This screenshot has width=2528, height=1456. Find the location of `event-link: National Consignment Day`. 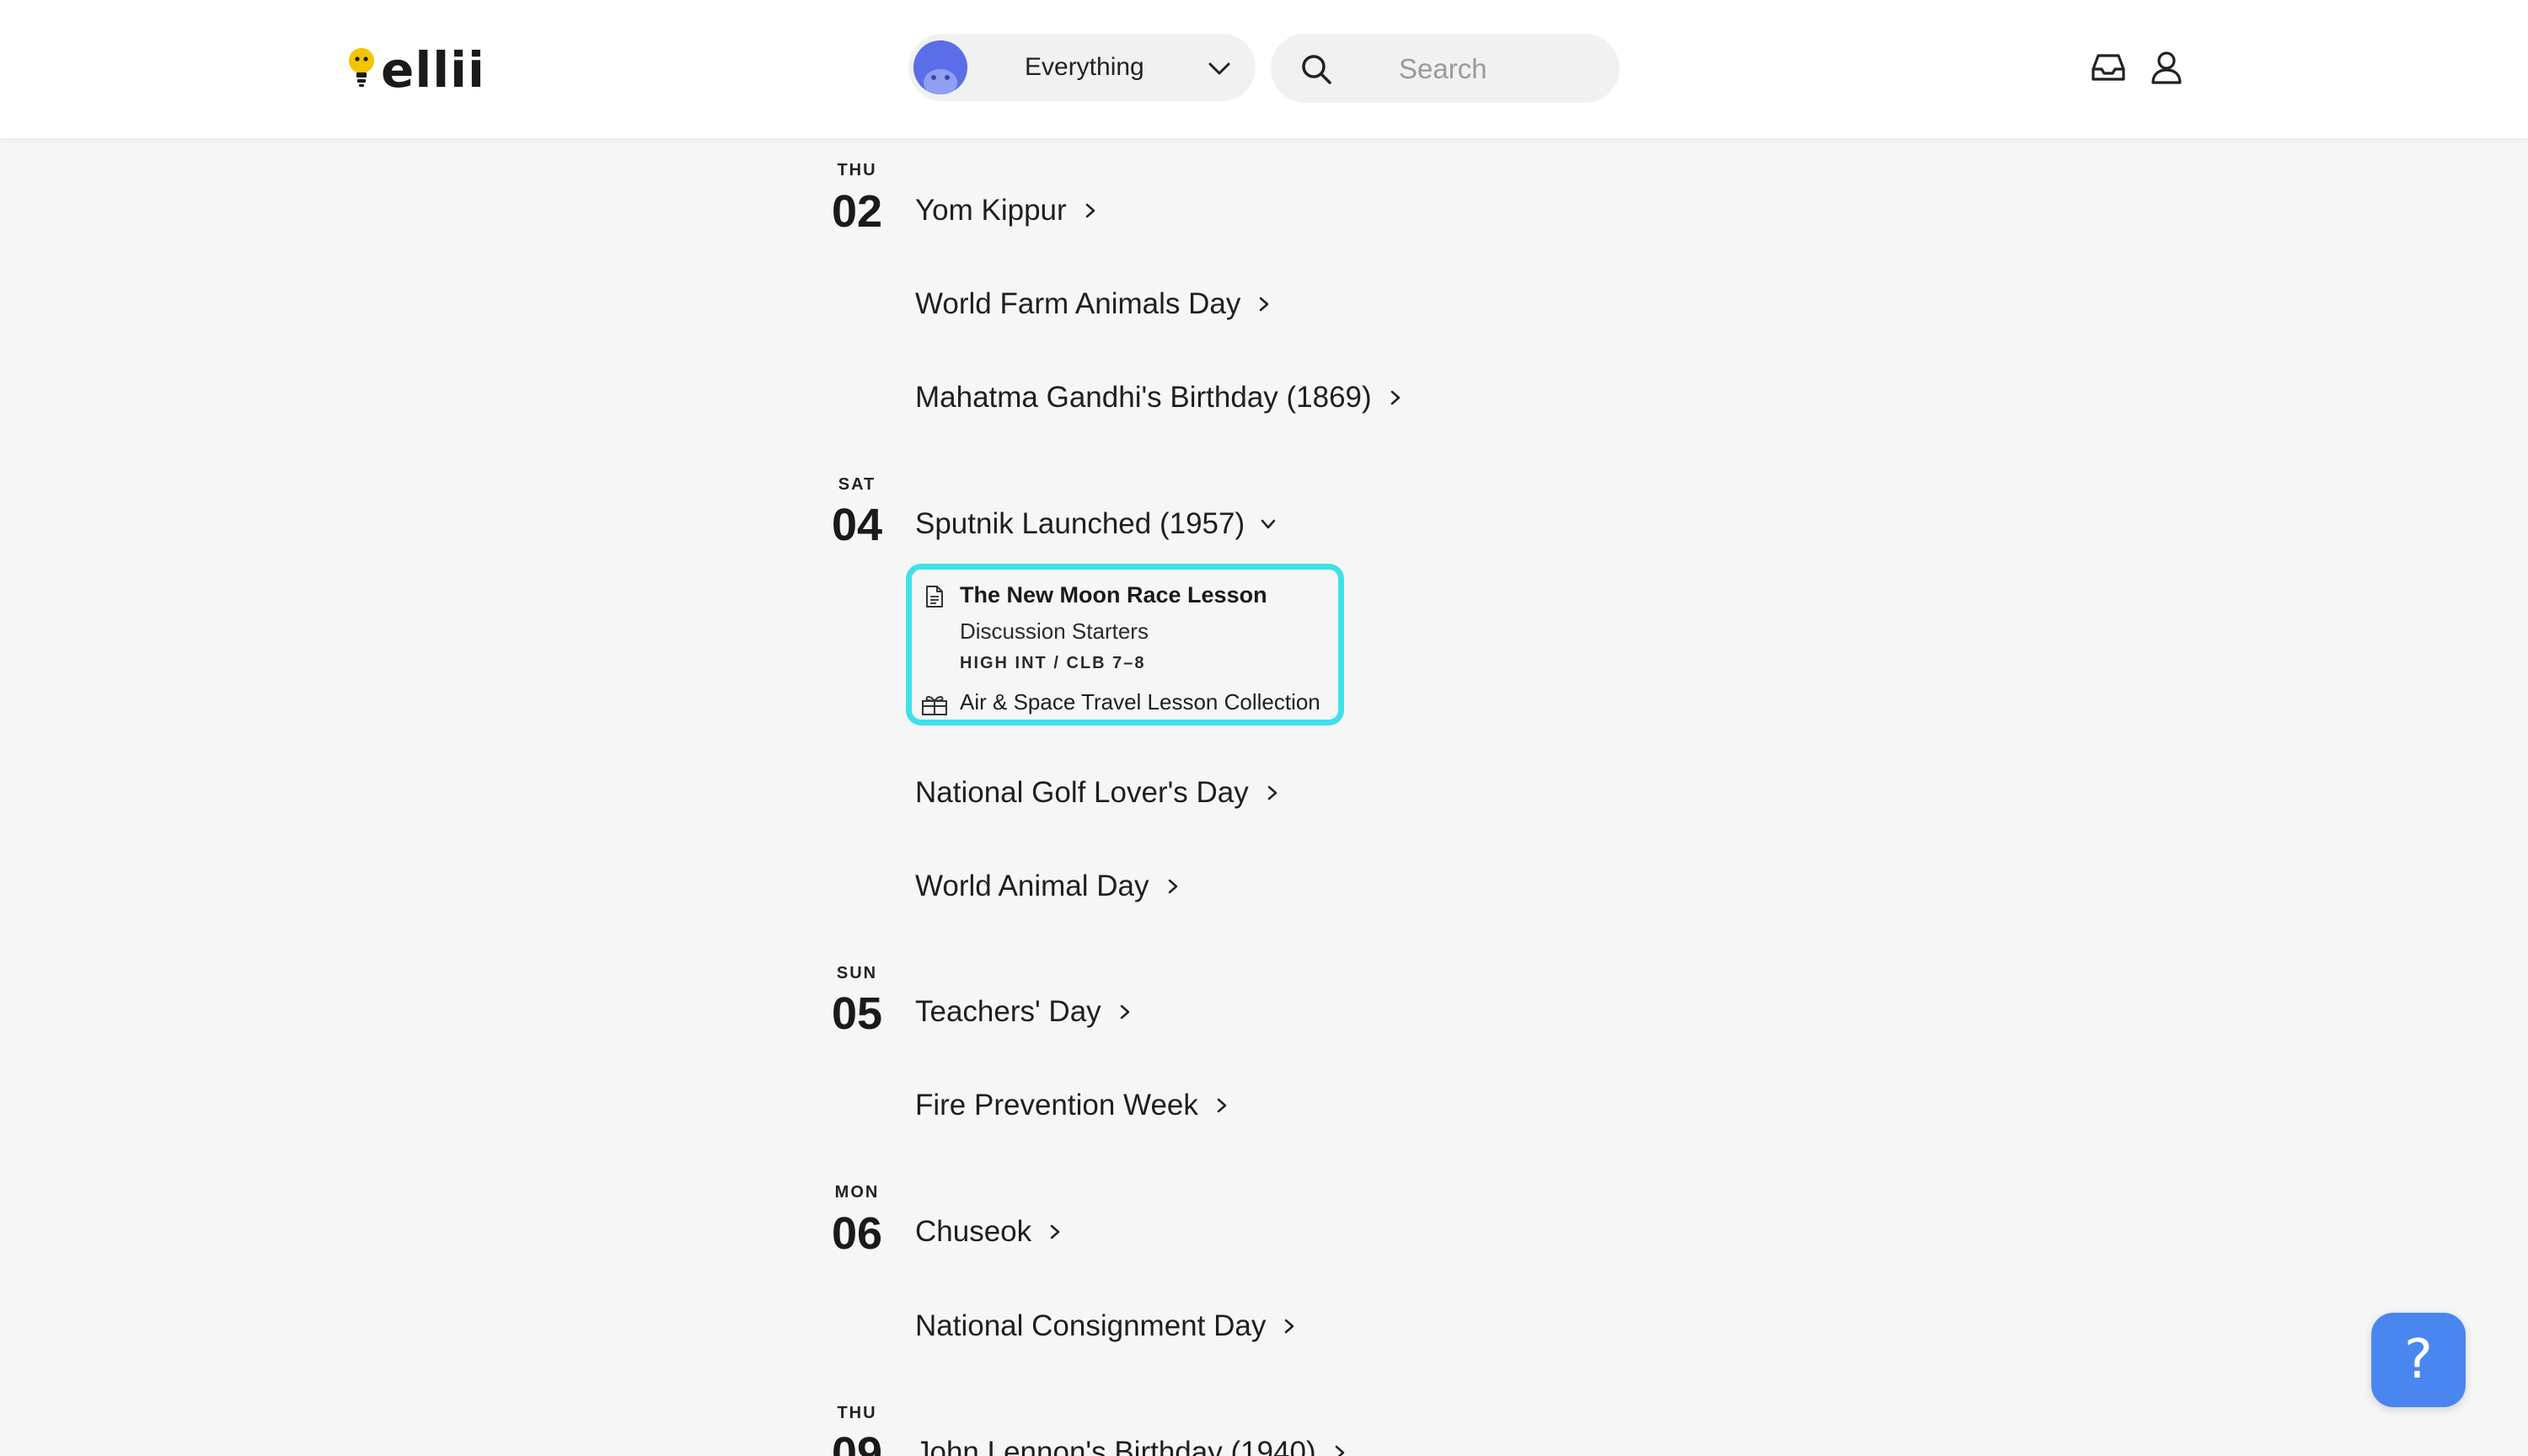

event-link: National Consignment Day is located at coordinates (1106, 1326).